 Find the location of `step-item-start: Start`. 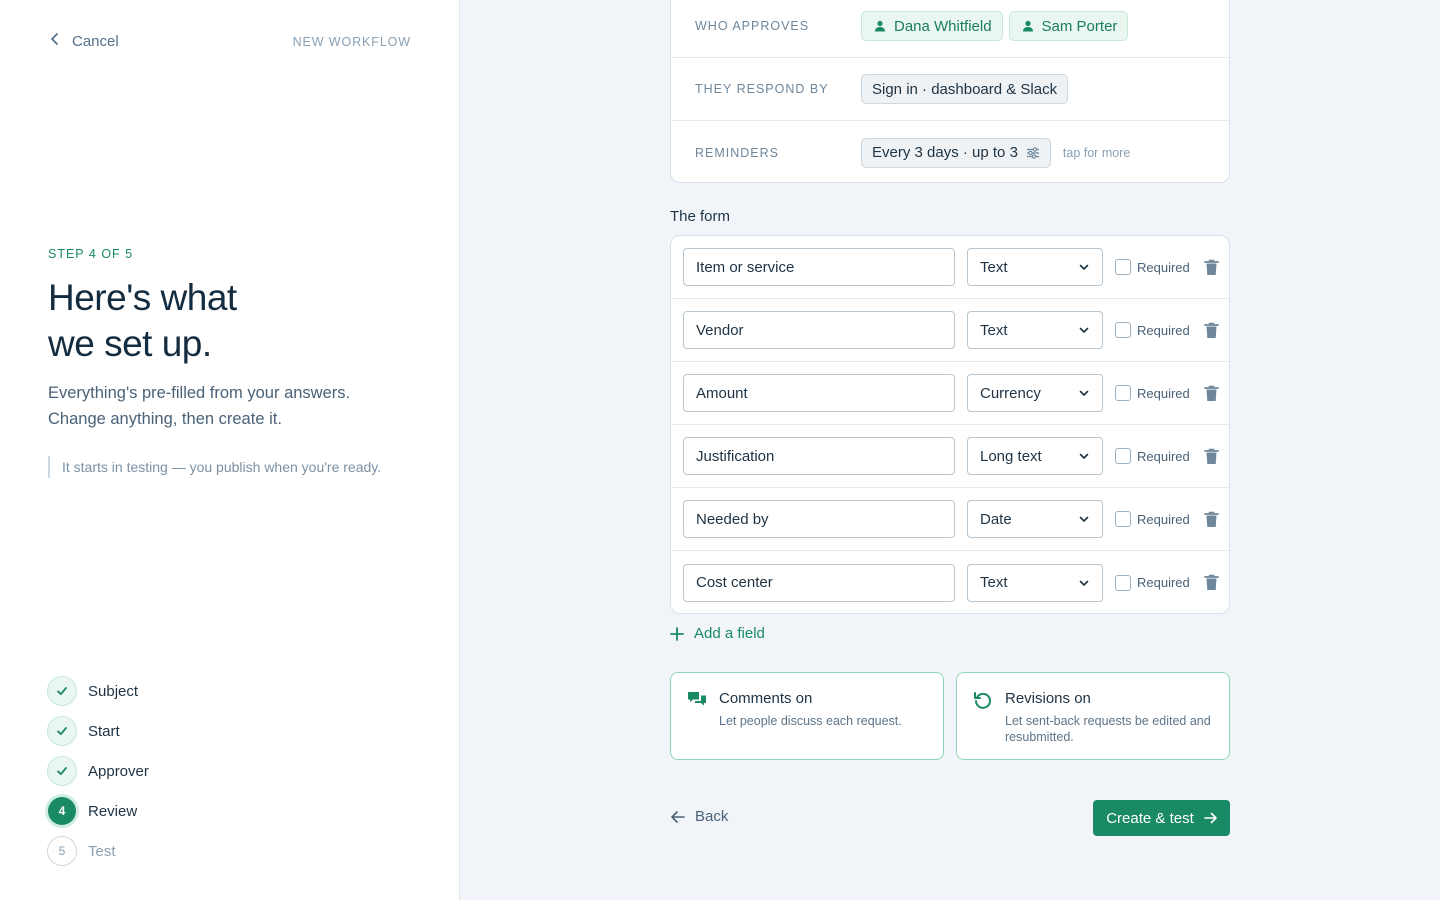

step-item-start: Start is located at coordinates (98, 731).